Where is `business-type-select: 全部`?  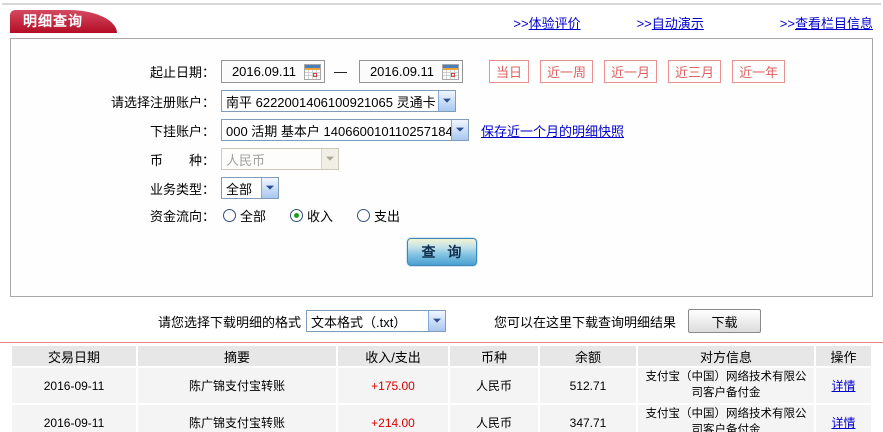
business-type-select: 全部 is located at coordinates (250, 188).